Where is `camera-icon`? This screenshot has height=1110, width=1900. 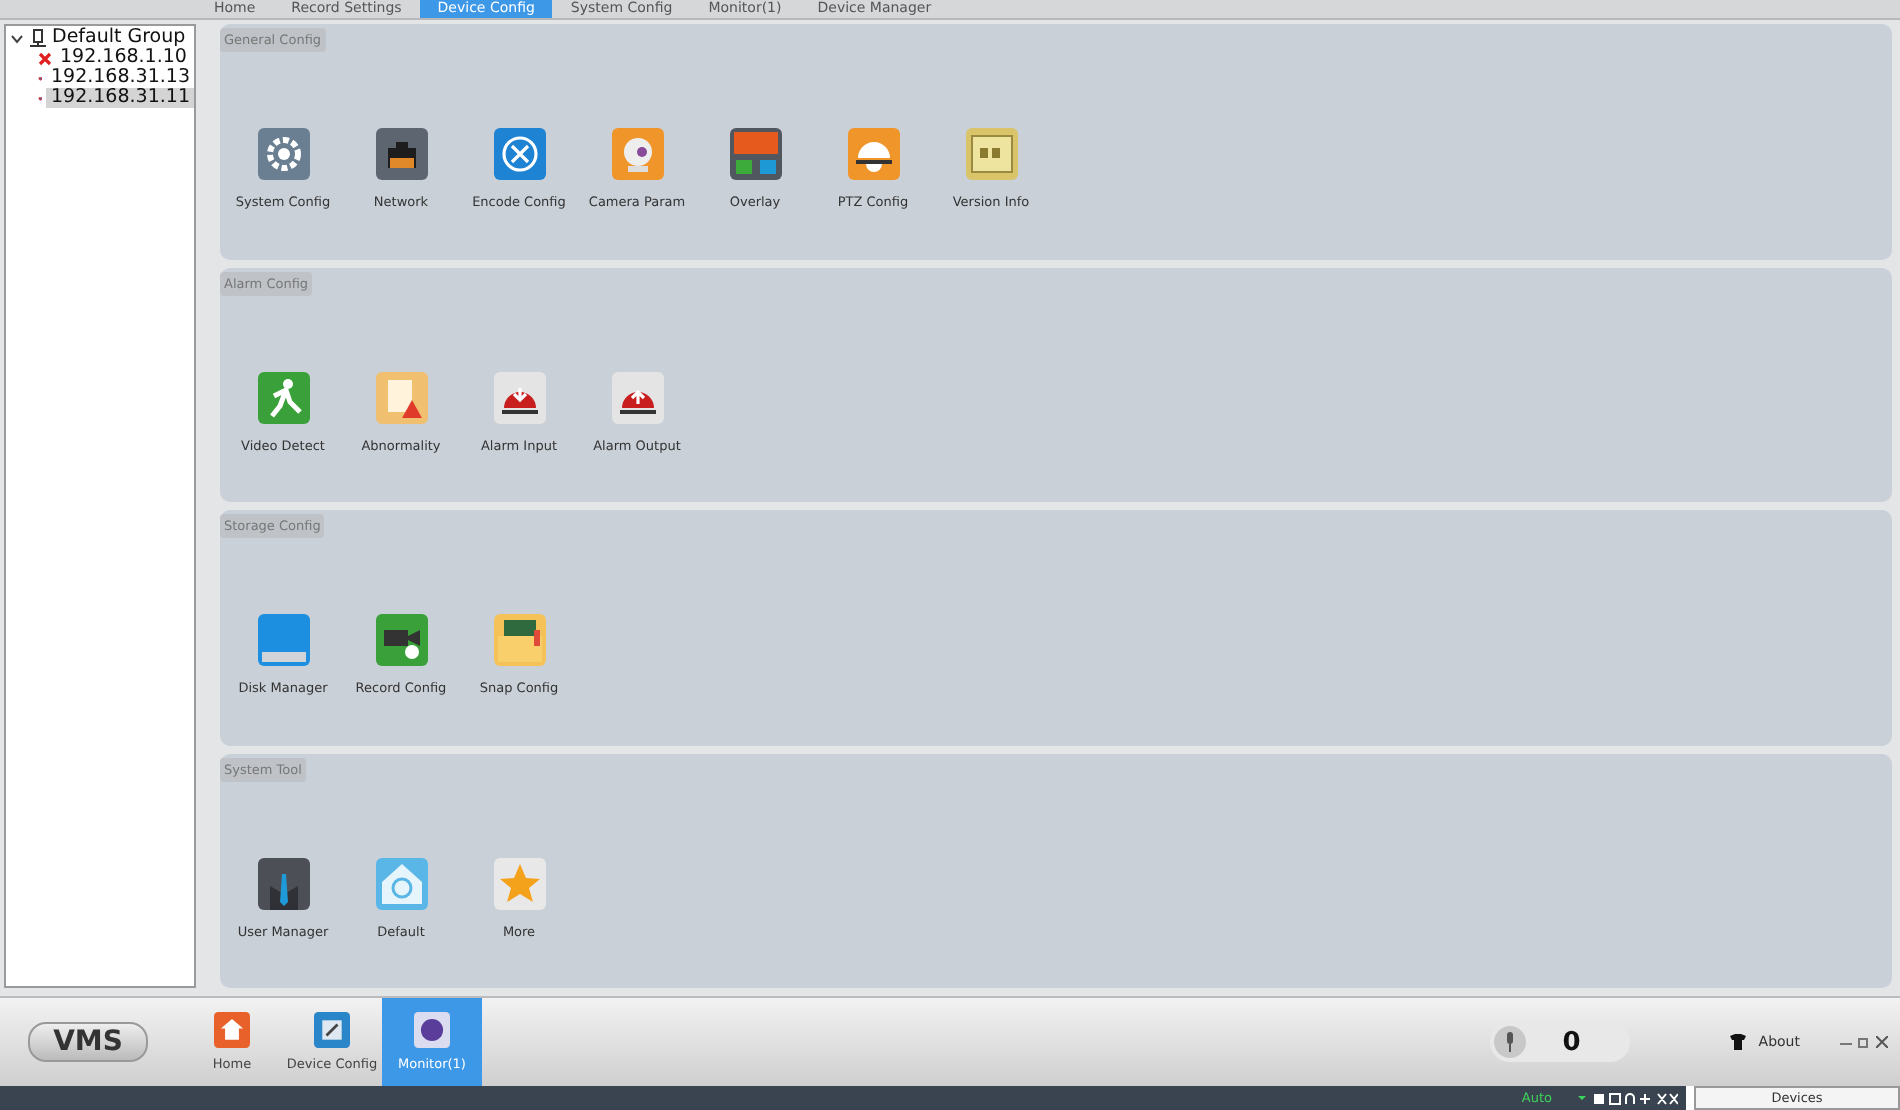 camera-icon is located at coordinates (637, 154).